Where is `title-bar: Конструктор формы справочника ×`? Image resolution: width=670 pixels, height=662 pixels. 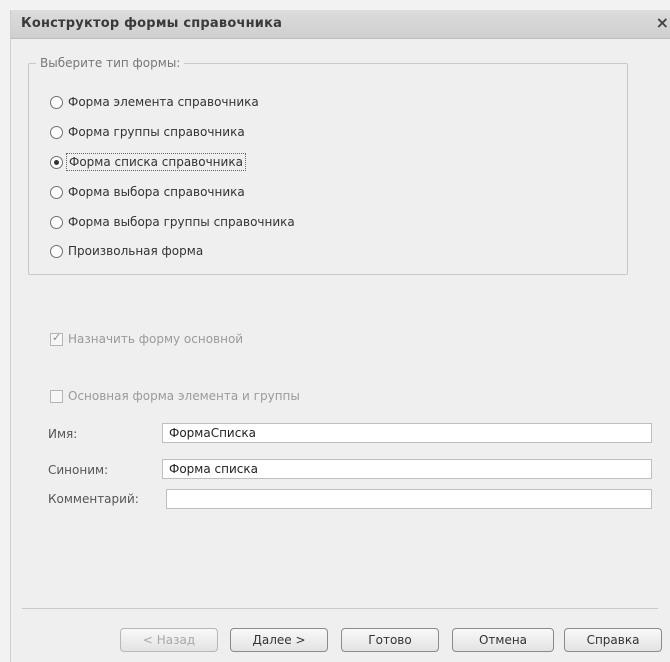 title-bar: Конструктор формы справочника × is located at coordinates (340, 24).